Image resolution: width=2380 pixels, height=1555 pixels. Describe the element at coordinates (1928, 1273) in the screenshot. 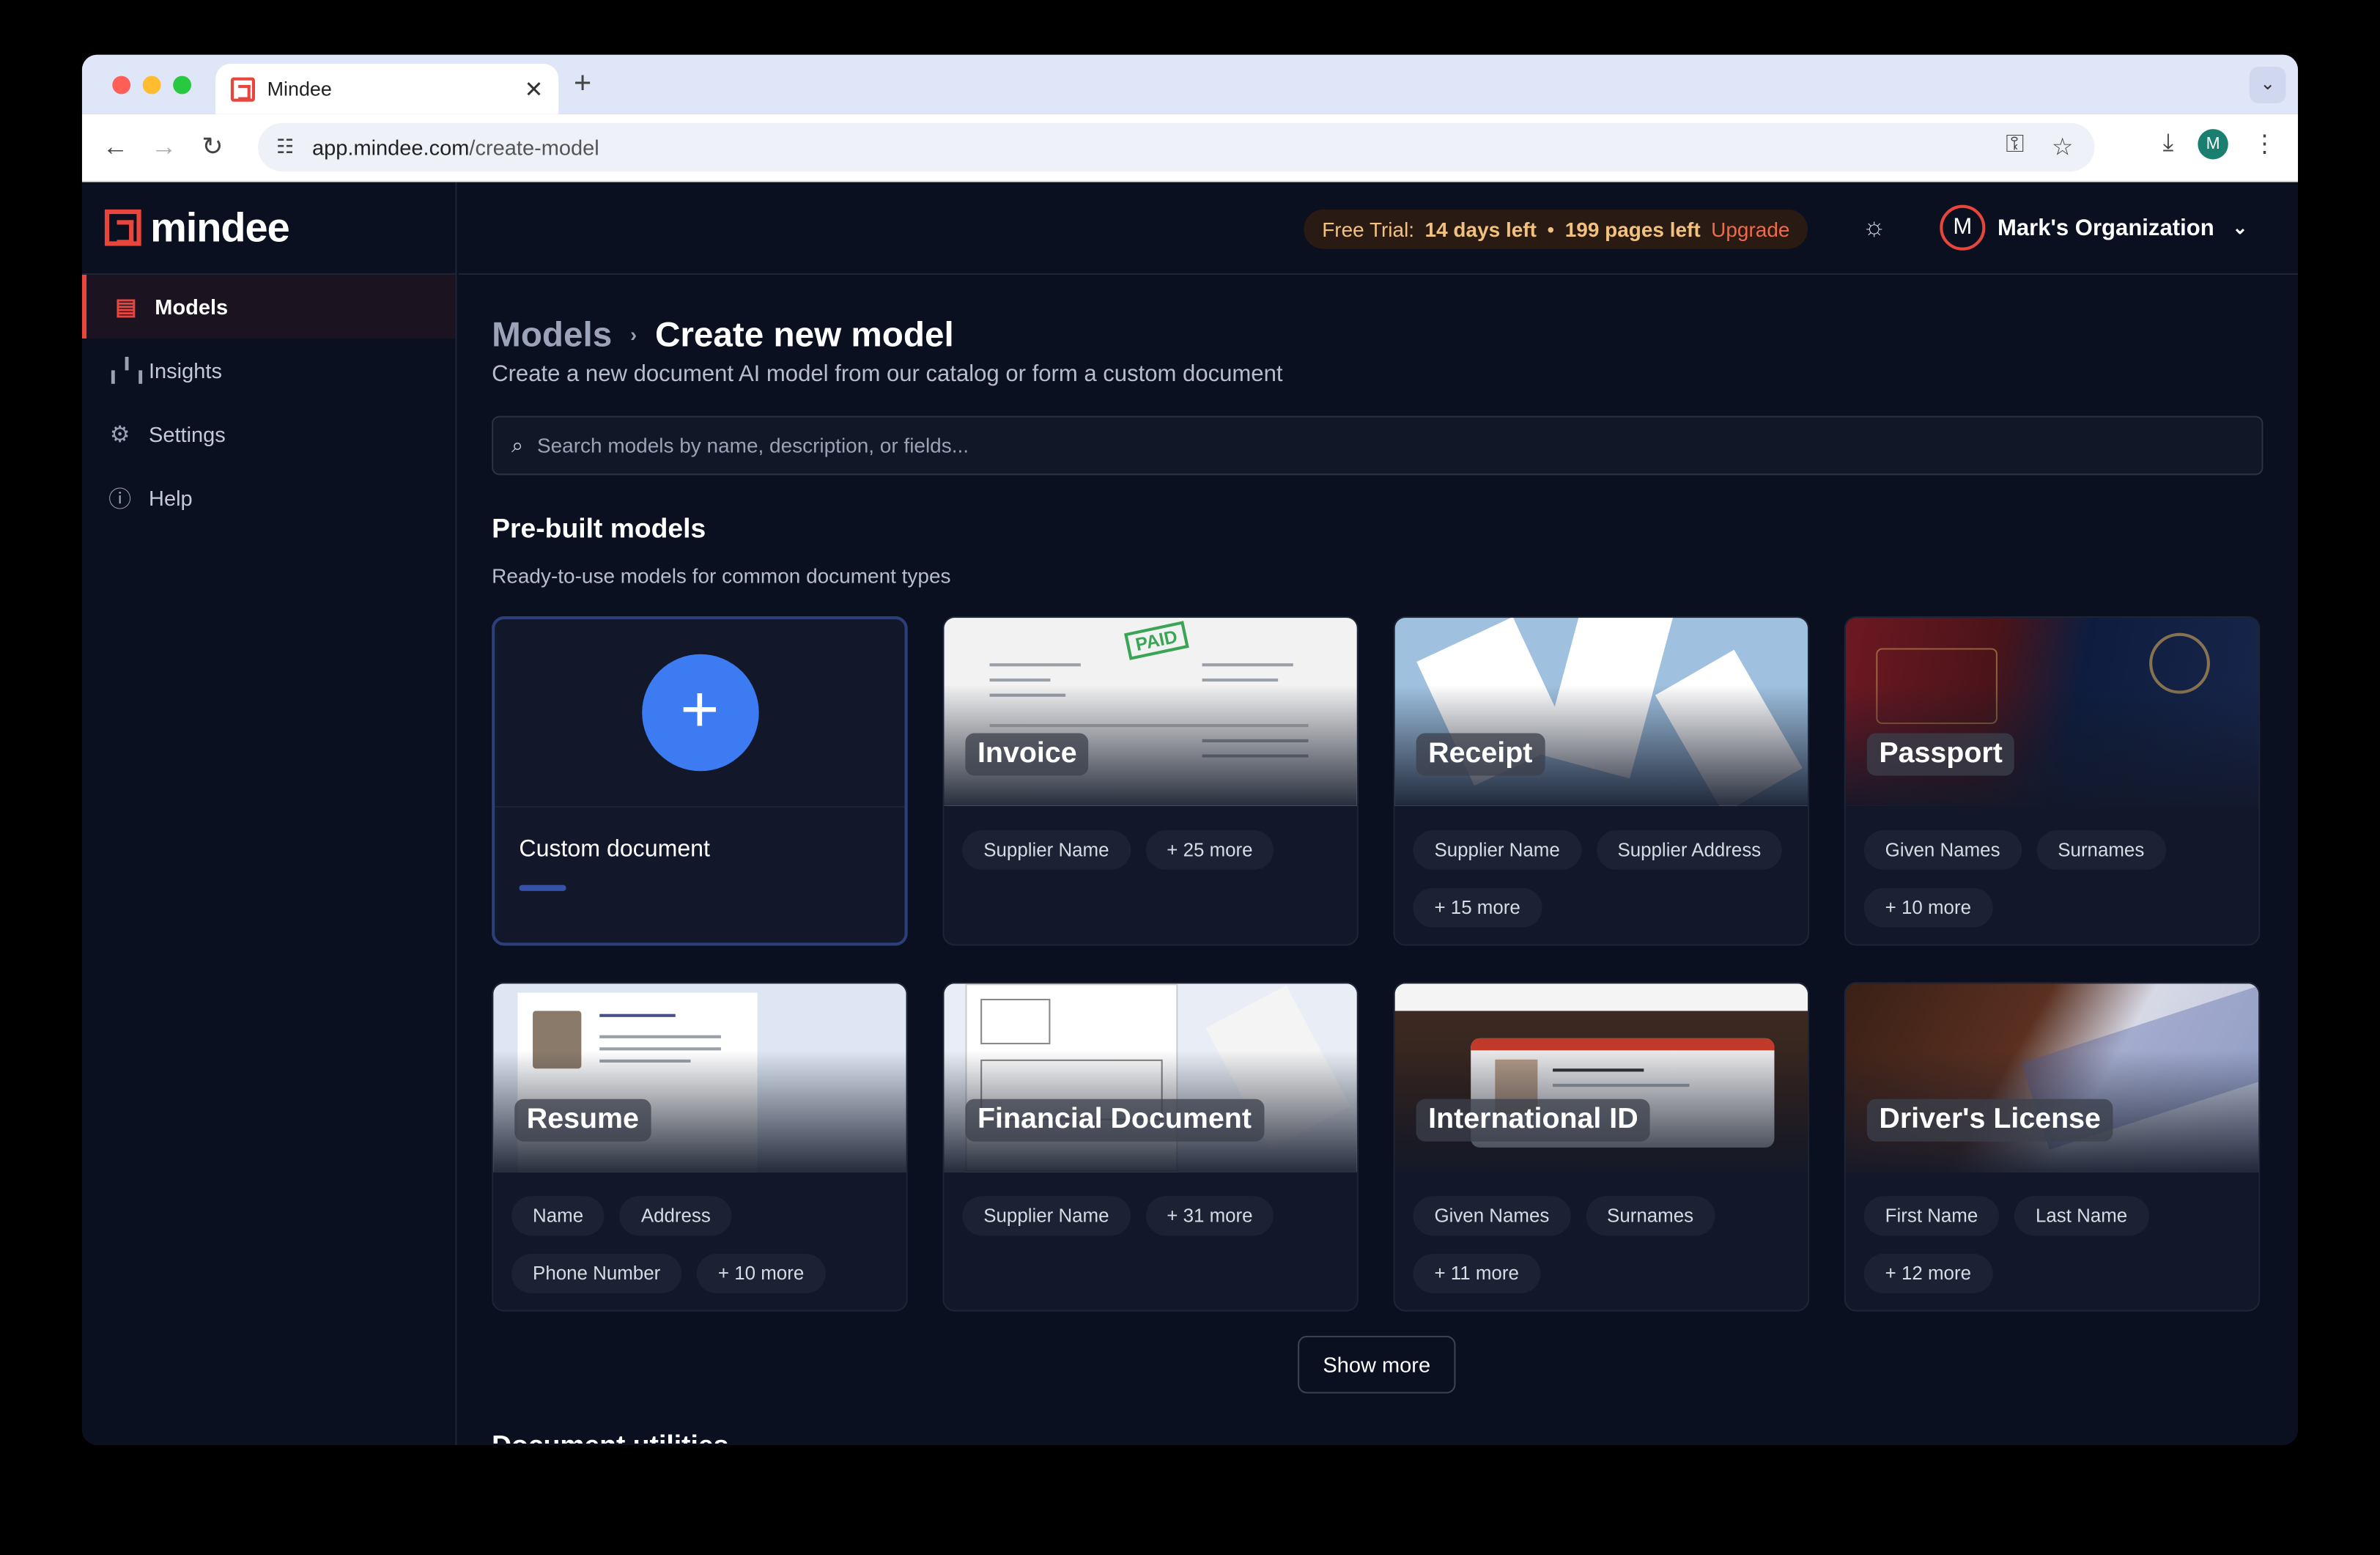

I see `more-fields-chip: + 12 more` at that location.